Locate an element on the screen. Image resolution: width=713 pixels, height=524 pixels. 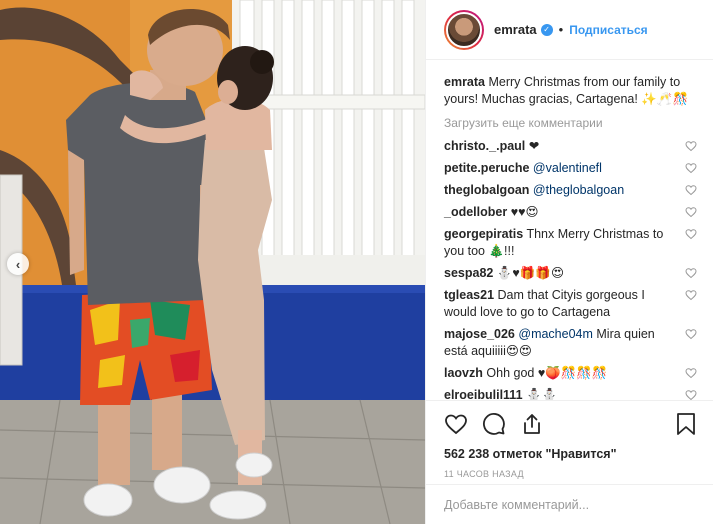
avatar is located at coordinates (464, 29).